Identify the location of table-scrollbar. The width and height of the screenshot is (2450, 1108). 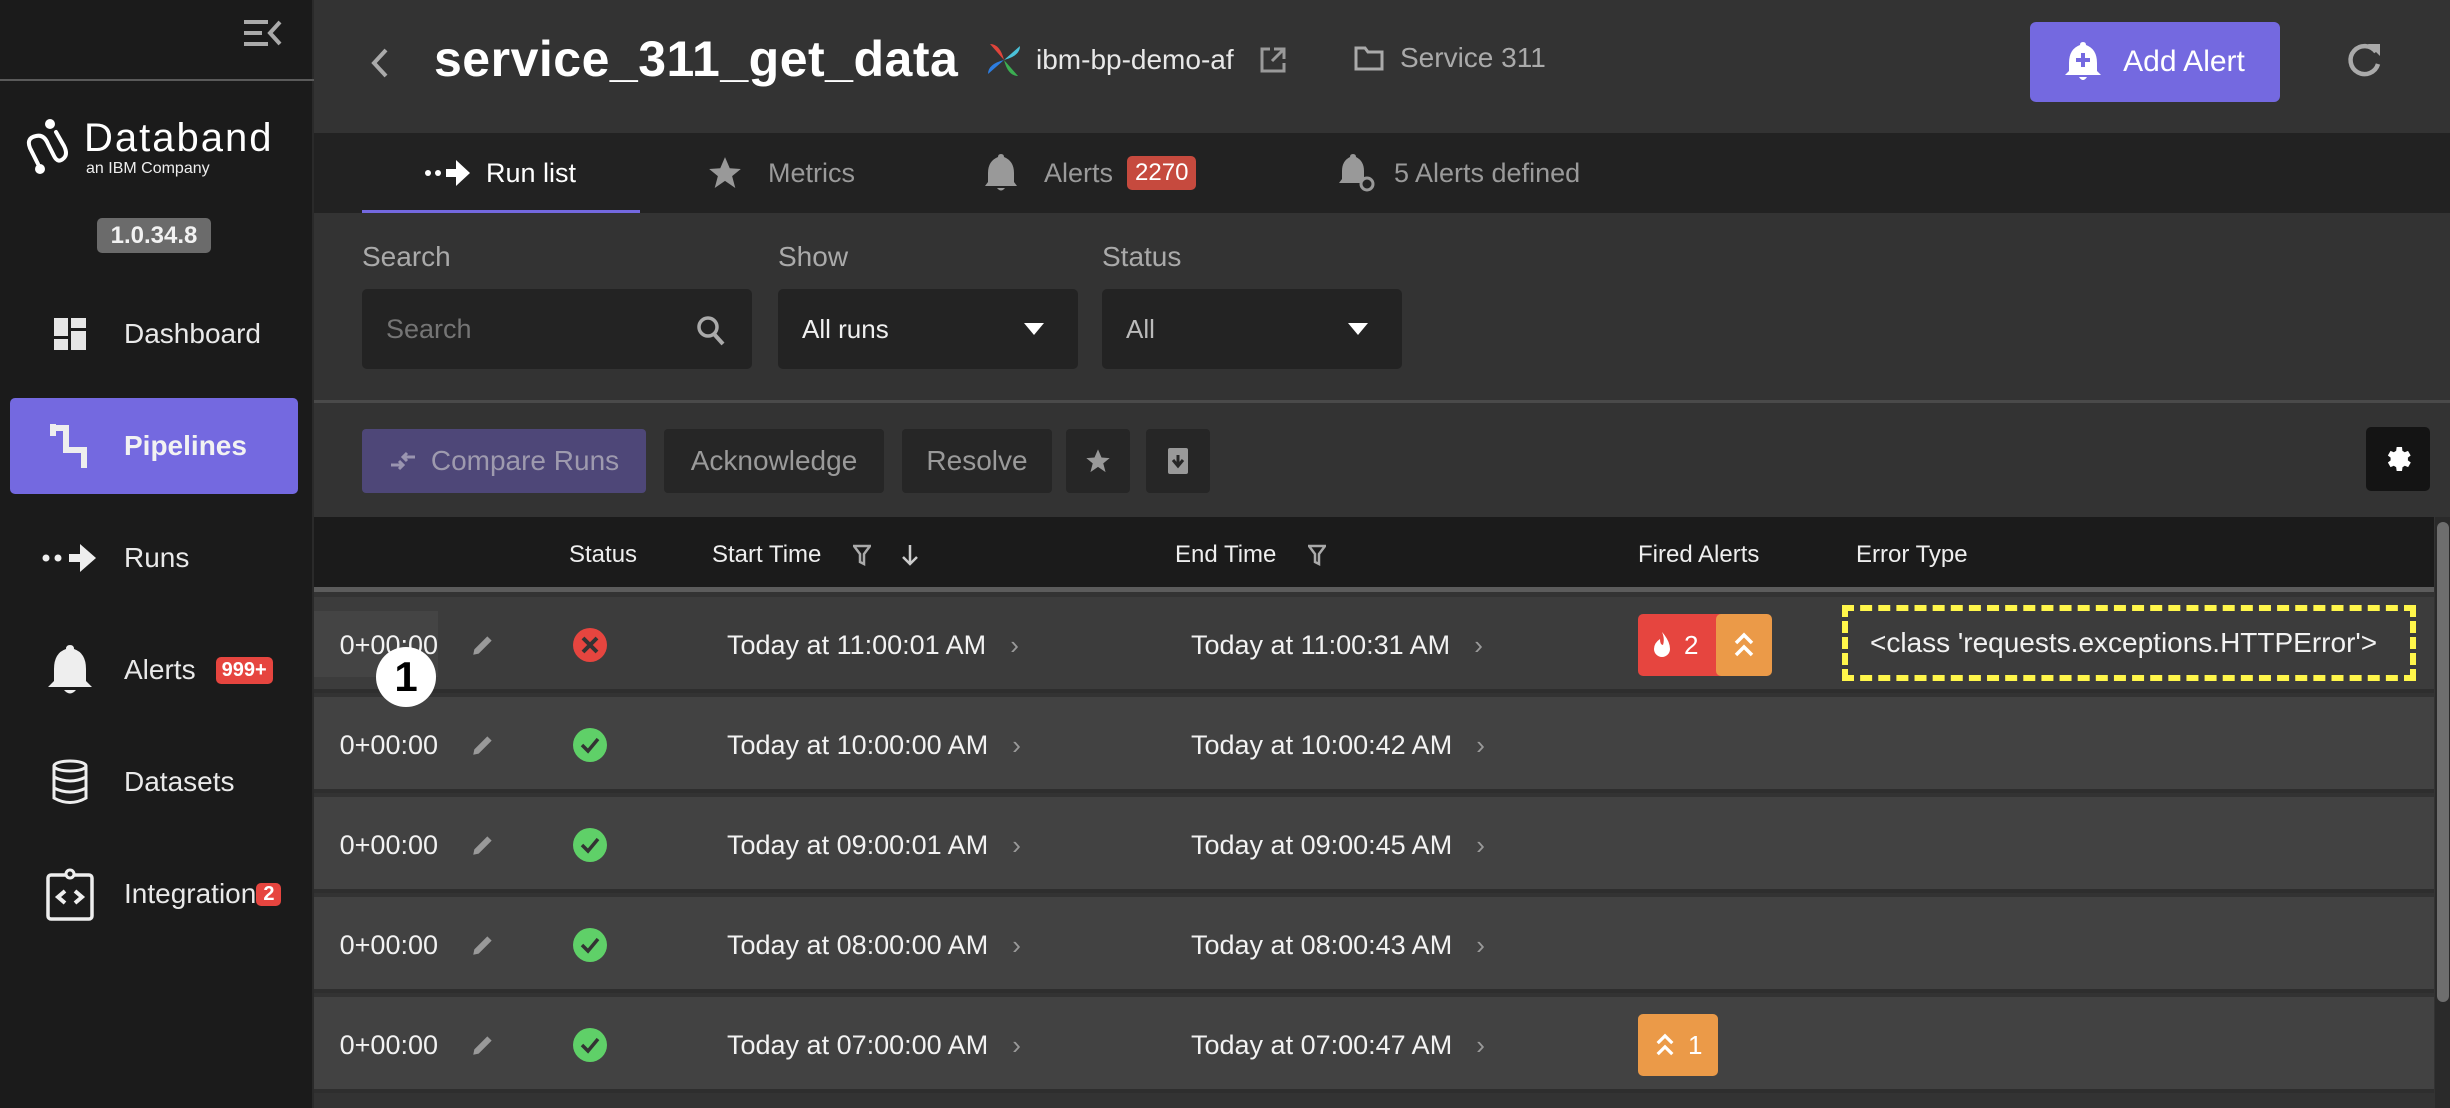
(2442, 812).